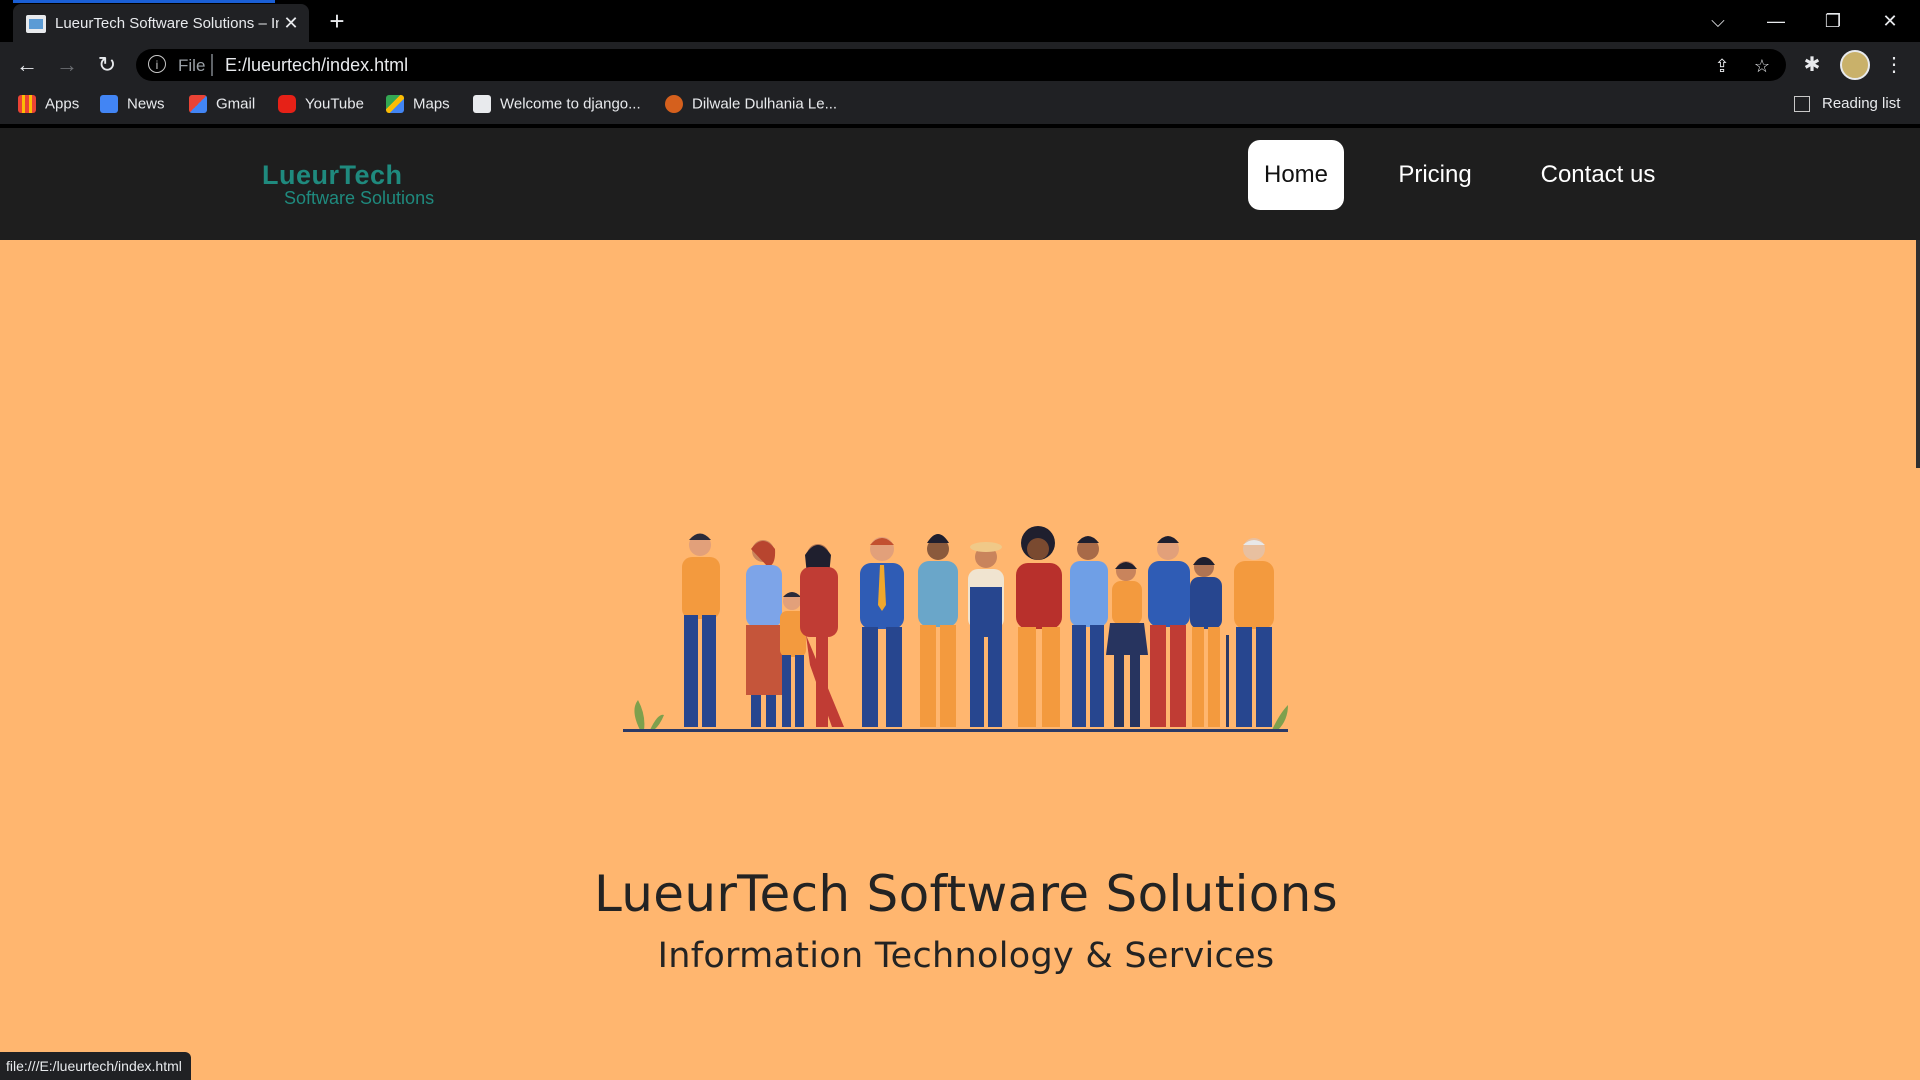  What do you see at coordinates (192, 65) in the screenshot?
I see `address-scheme-label: File` at bounding box center [192, 65].